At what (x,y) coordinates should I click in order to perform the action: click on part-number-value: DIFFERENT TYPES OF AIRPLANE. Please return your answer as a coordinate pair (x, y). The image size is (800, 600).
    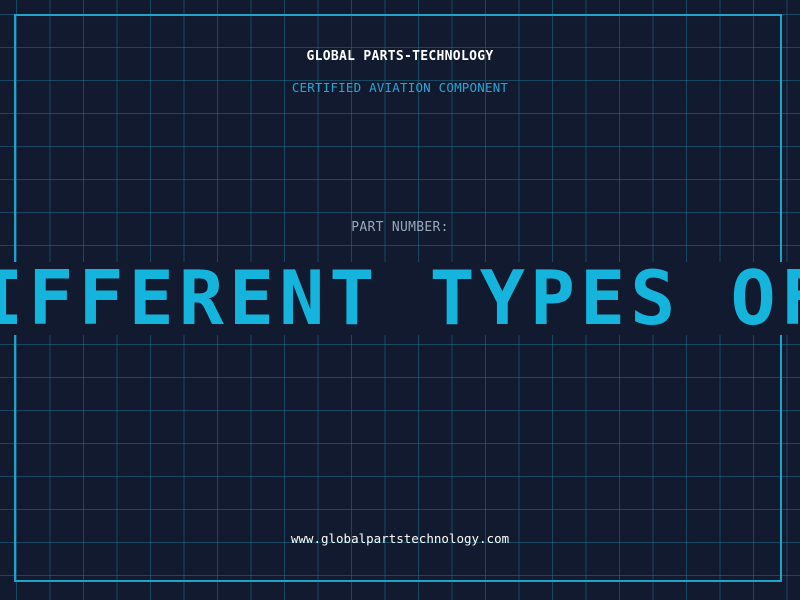
    Looking at the image, I should click on (400, 298).